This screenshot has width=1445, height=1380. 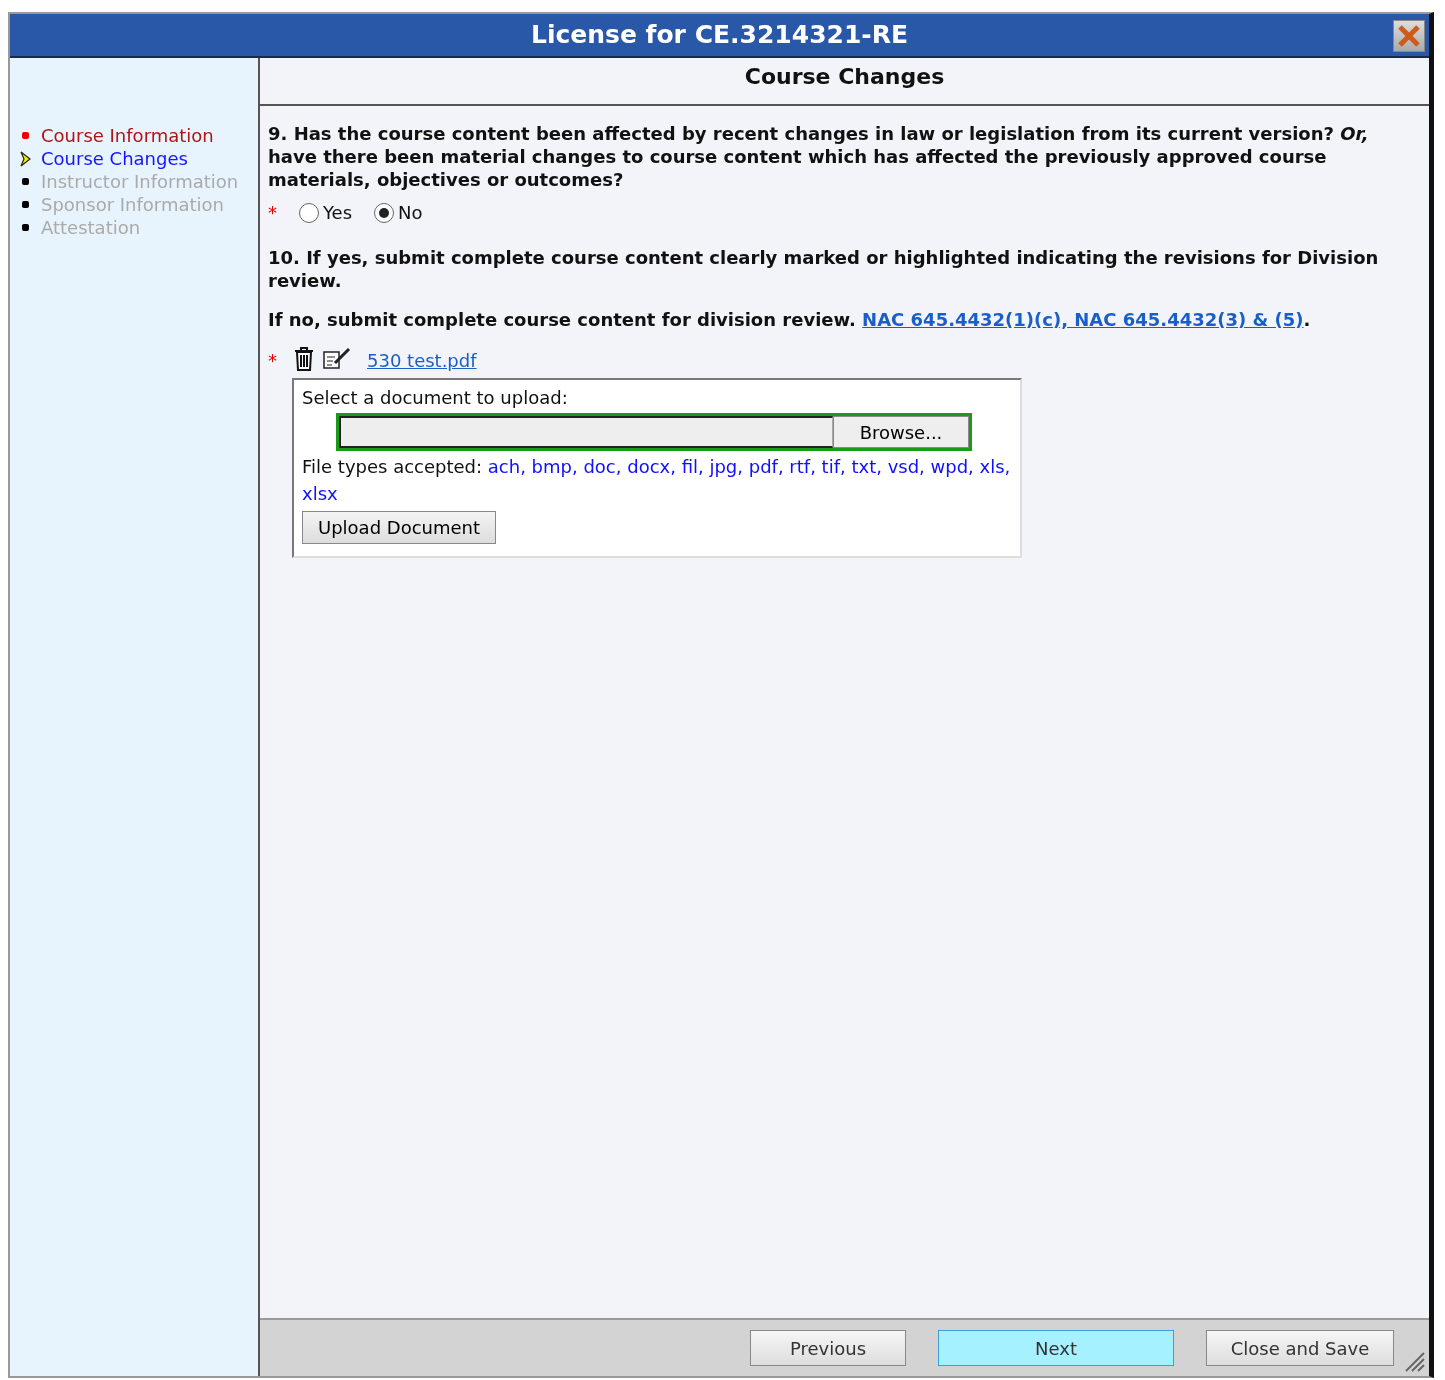 I want to click on page-heading: Course Changes, so click(x=844, y=82).